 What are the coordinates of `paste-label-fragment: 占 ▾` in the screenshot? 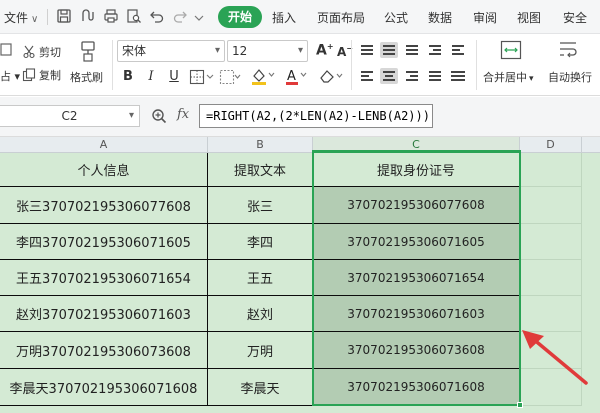 It's located at (10, 76).